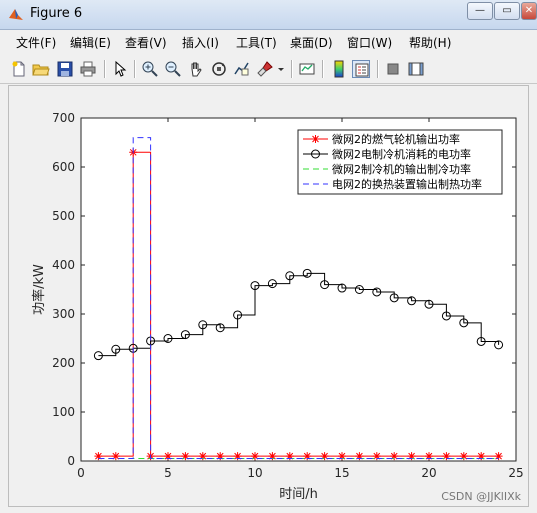  I want to click on legend-marker, so click(315, 139).